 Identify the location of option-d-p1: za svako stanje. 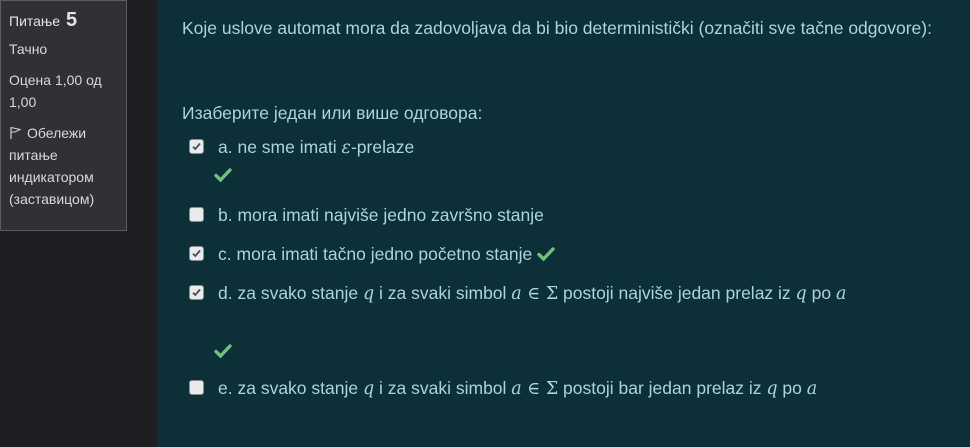
(300, 293).